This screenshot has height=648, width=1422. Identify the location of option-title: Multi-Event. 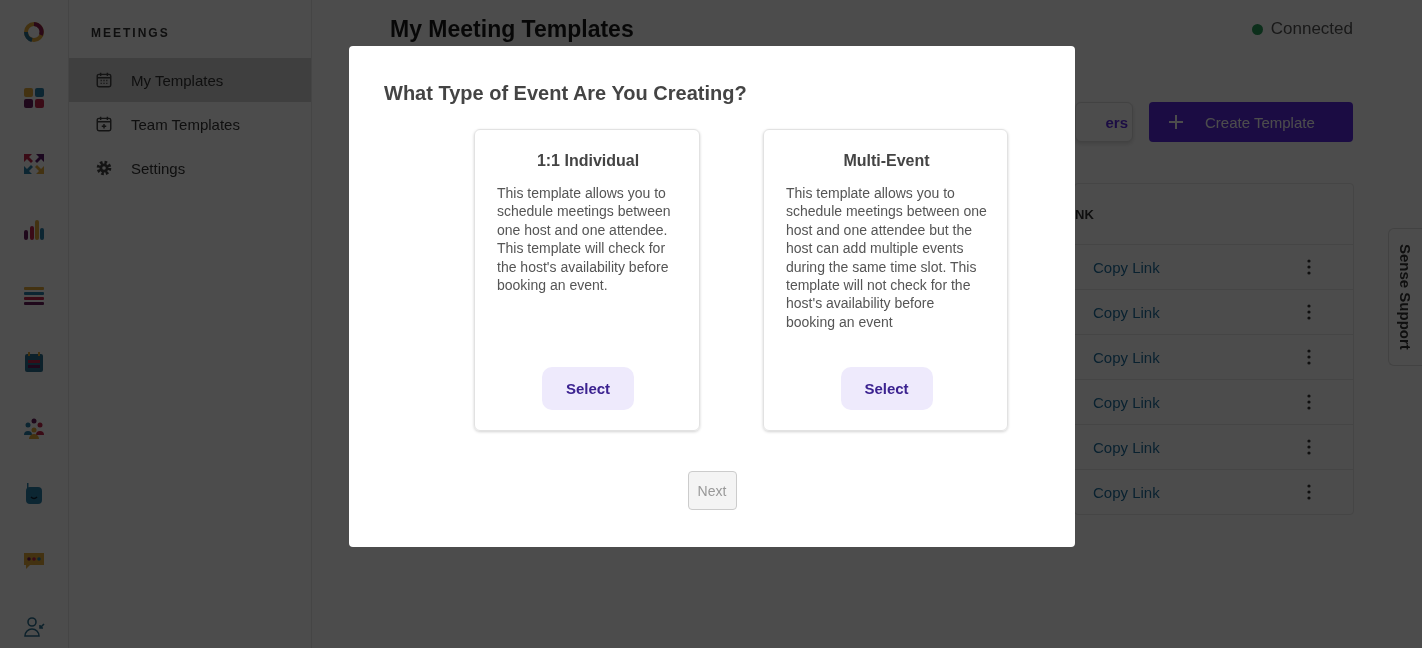
(886, 161).